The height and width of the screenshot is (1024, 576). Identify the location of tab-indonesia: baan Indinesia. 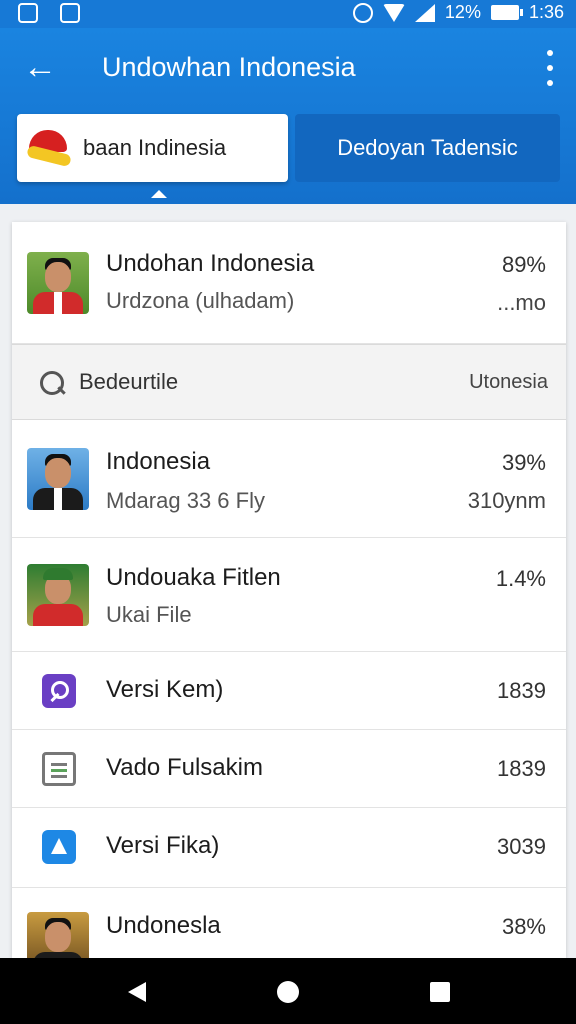
(152, 148).